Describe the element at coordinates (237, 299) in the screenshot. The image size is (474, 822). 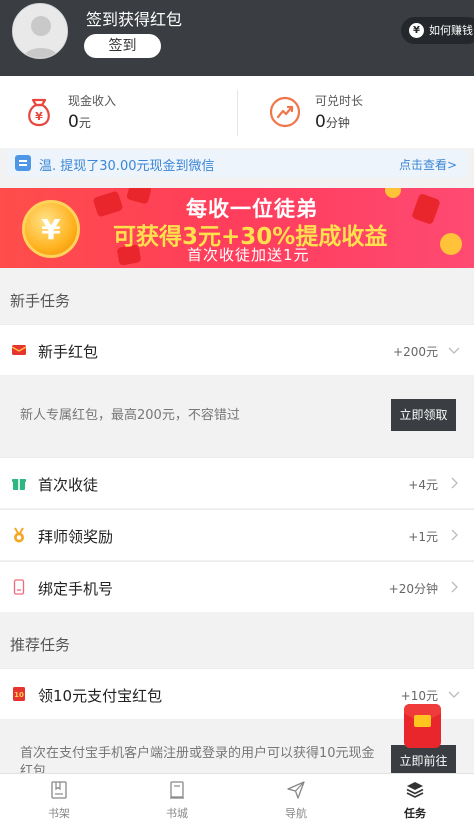
I see `section-header-newbie: 新手任务` at that location.